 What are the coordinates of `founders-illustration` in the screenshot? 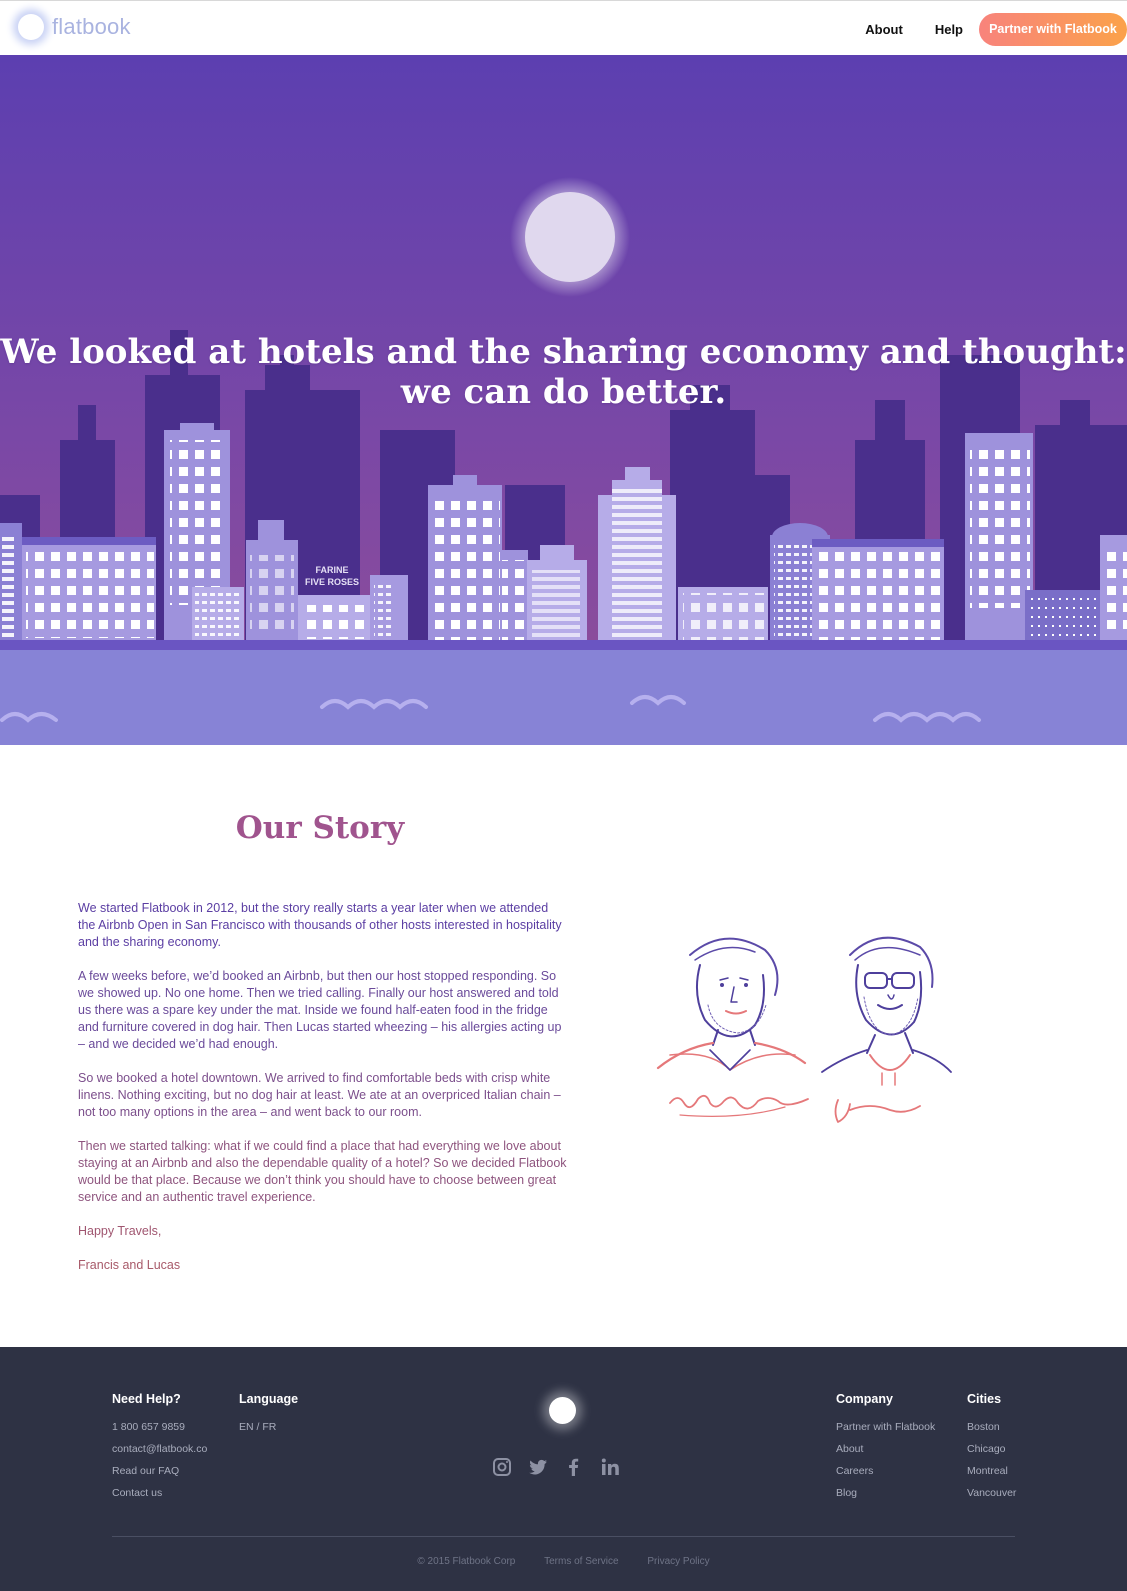 It's located at (804, 1029).